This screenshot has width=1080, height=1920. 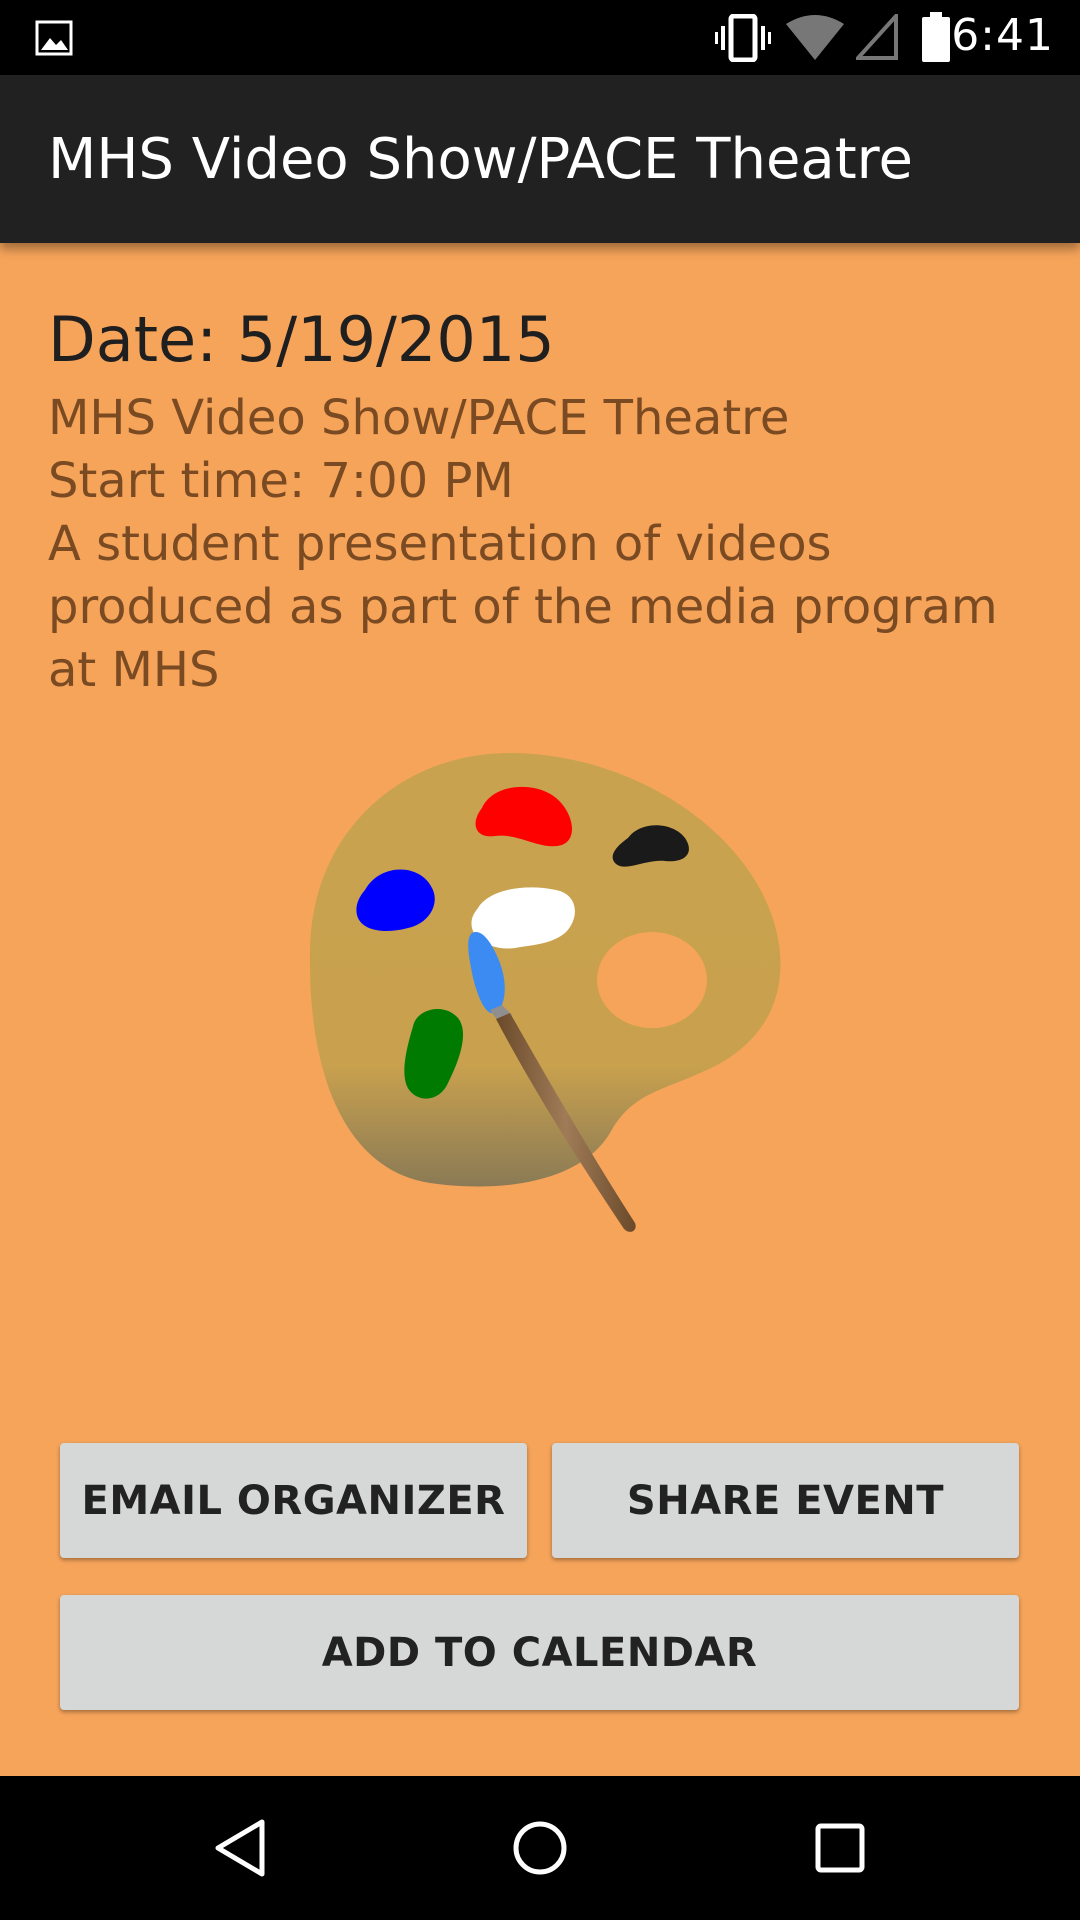 What do you see at coordinates (419, 418) in the screenshot?
I see `event-title: MHS Video Show/PACE Theatre` at bounding box center [419, 418].